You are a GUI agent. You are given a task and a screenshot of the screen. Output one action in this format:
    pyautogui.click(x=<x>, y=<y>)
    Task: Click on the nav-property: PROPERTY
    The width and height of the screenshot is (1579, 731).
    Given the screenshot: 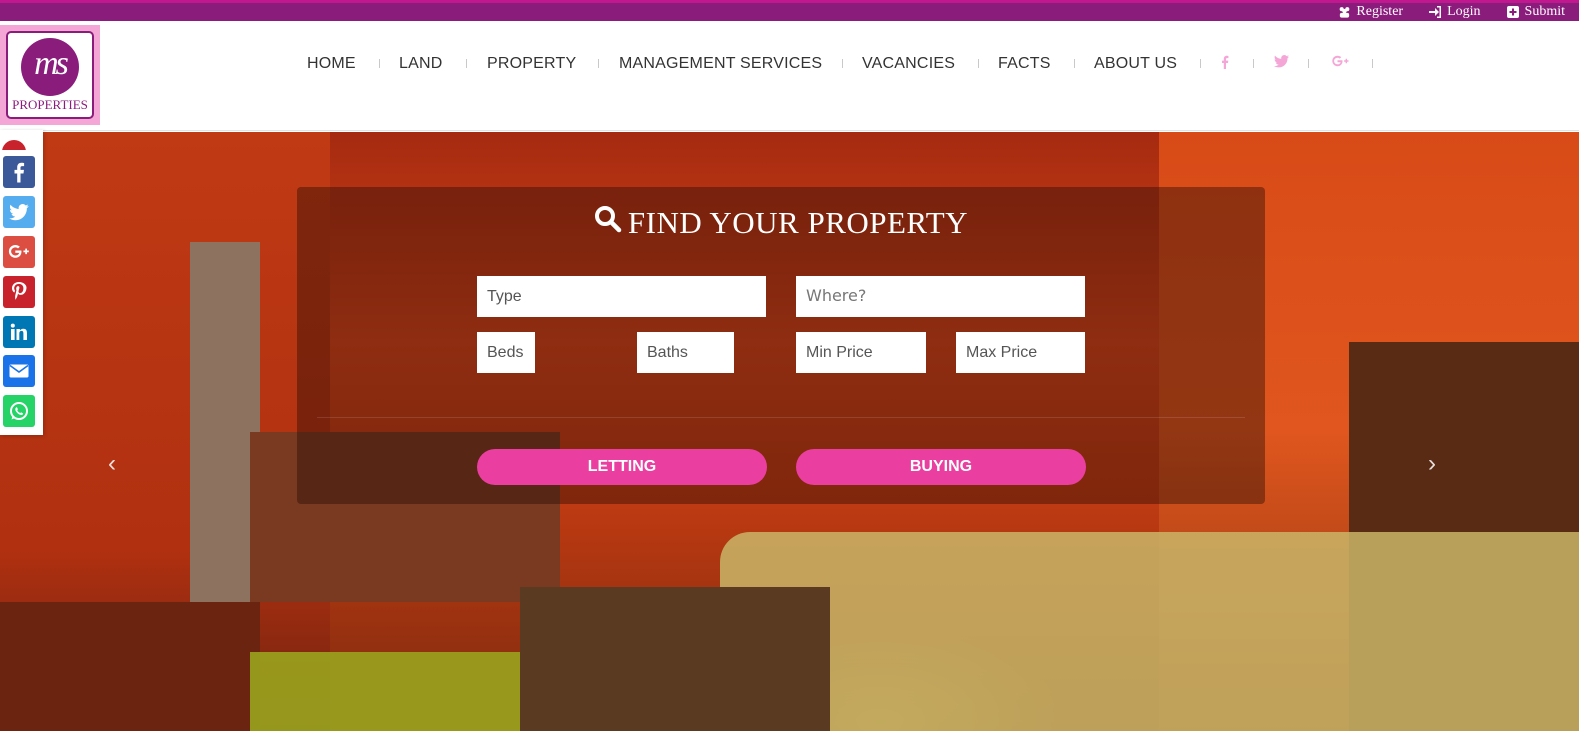 What is the action you would take?
    pyautogui.click(x=531, y=64)
    